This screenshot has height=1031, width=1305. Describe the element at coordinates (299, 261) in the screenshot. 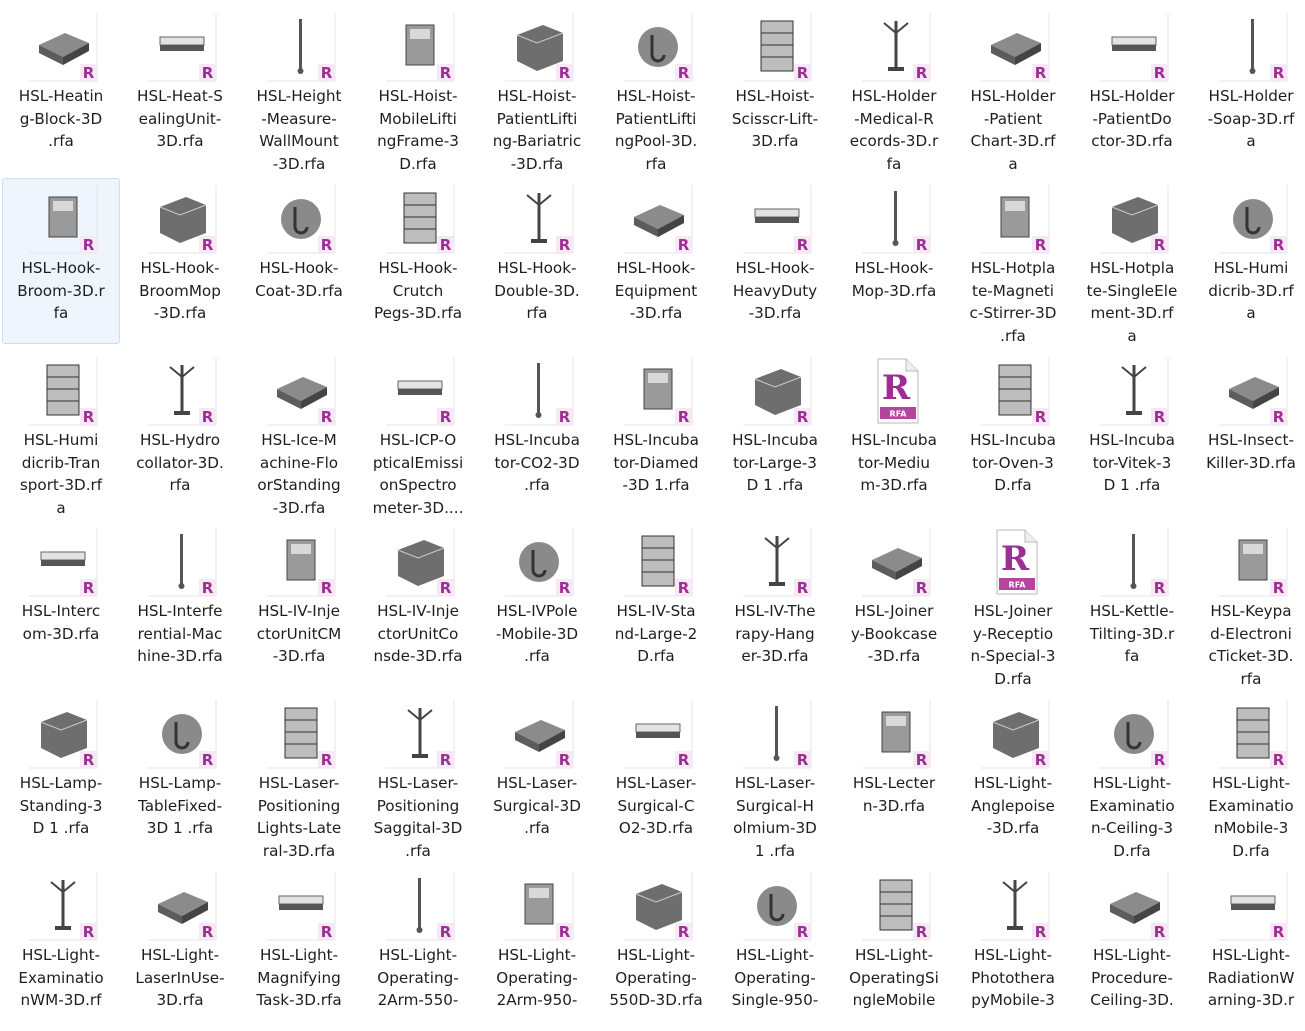

I see `file-item: R HSL-Hook- Coat-3D.rfa` at that location.